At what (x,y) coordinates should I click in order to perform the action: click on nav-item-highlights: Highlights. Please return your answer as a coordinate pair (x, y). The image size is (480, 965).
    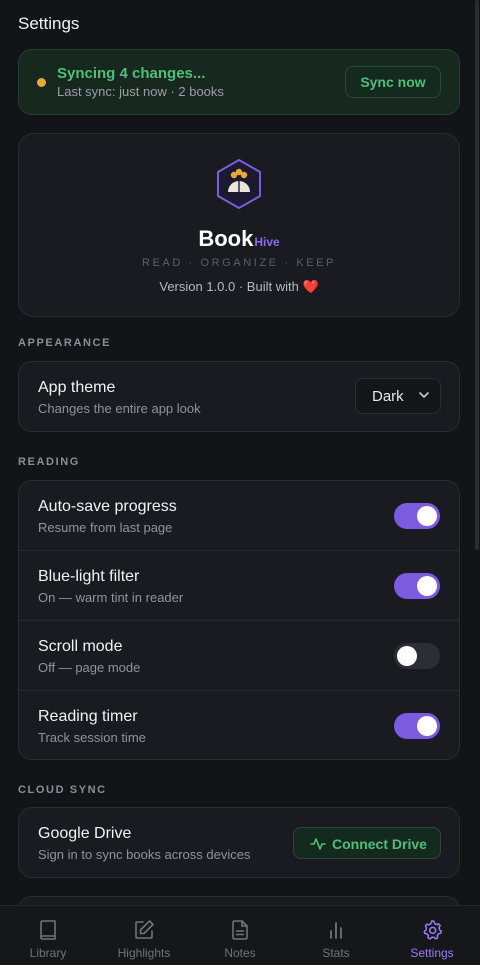
    Looking at the image, I should click on (144, 935).